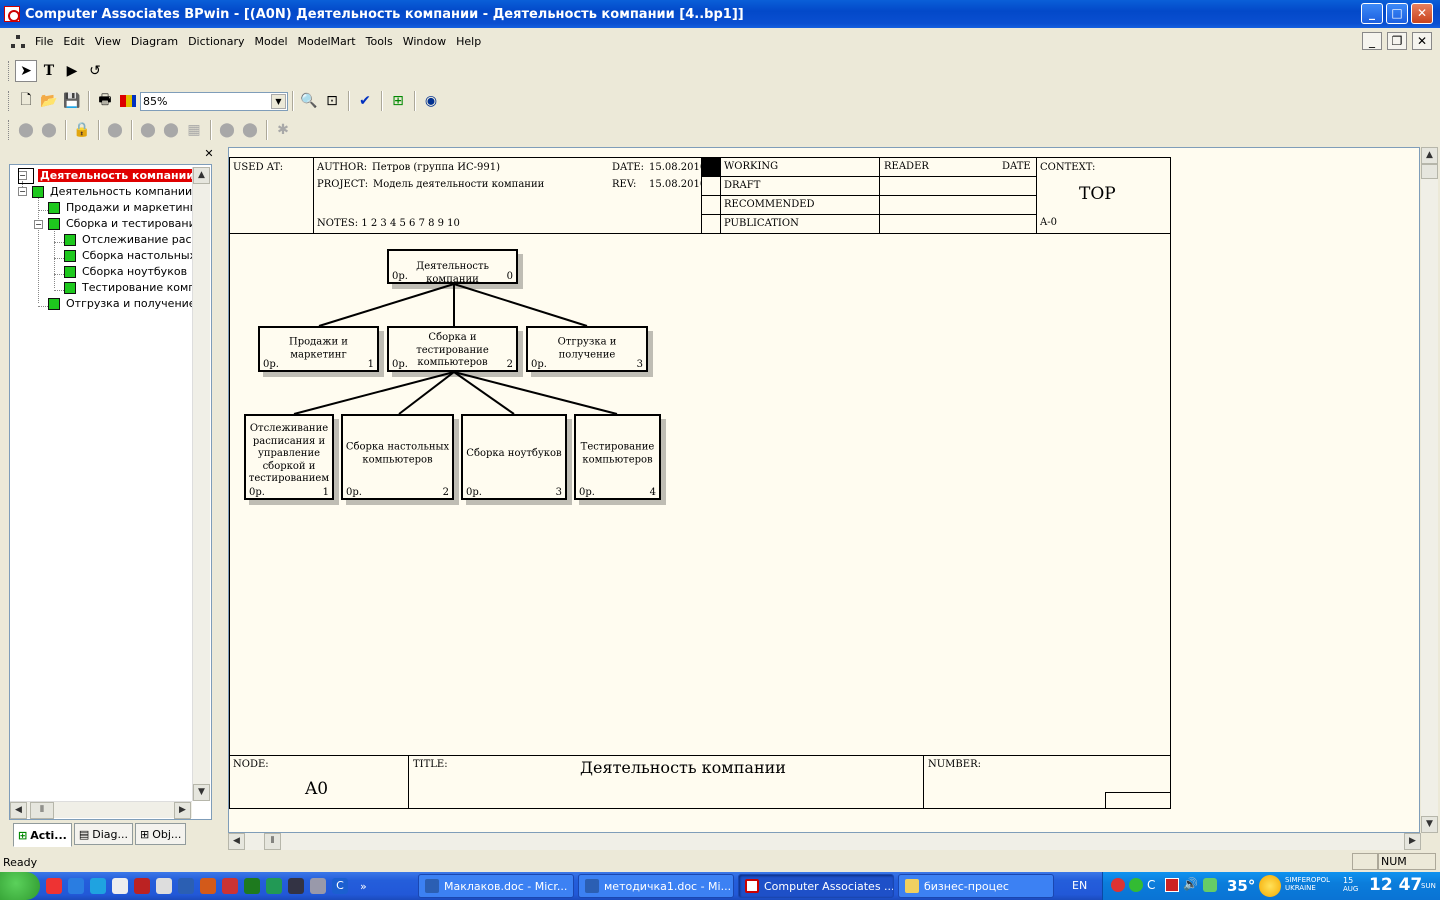 The width and height of the screenshot is (1440, 900). Describe the element at coordinates (73, 41) in the screenshot. I see `menu-edit: Edit` at that location.